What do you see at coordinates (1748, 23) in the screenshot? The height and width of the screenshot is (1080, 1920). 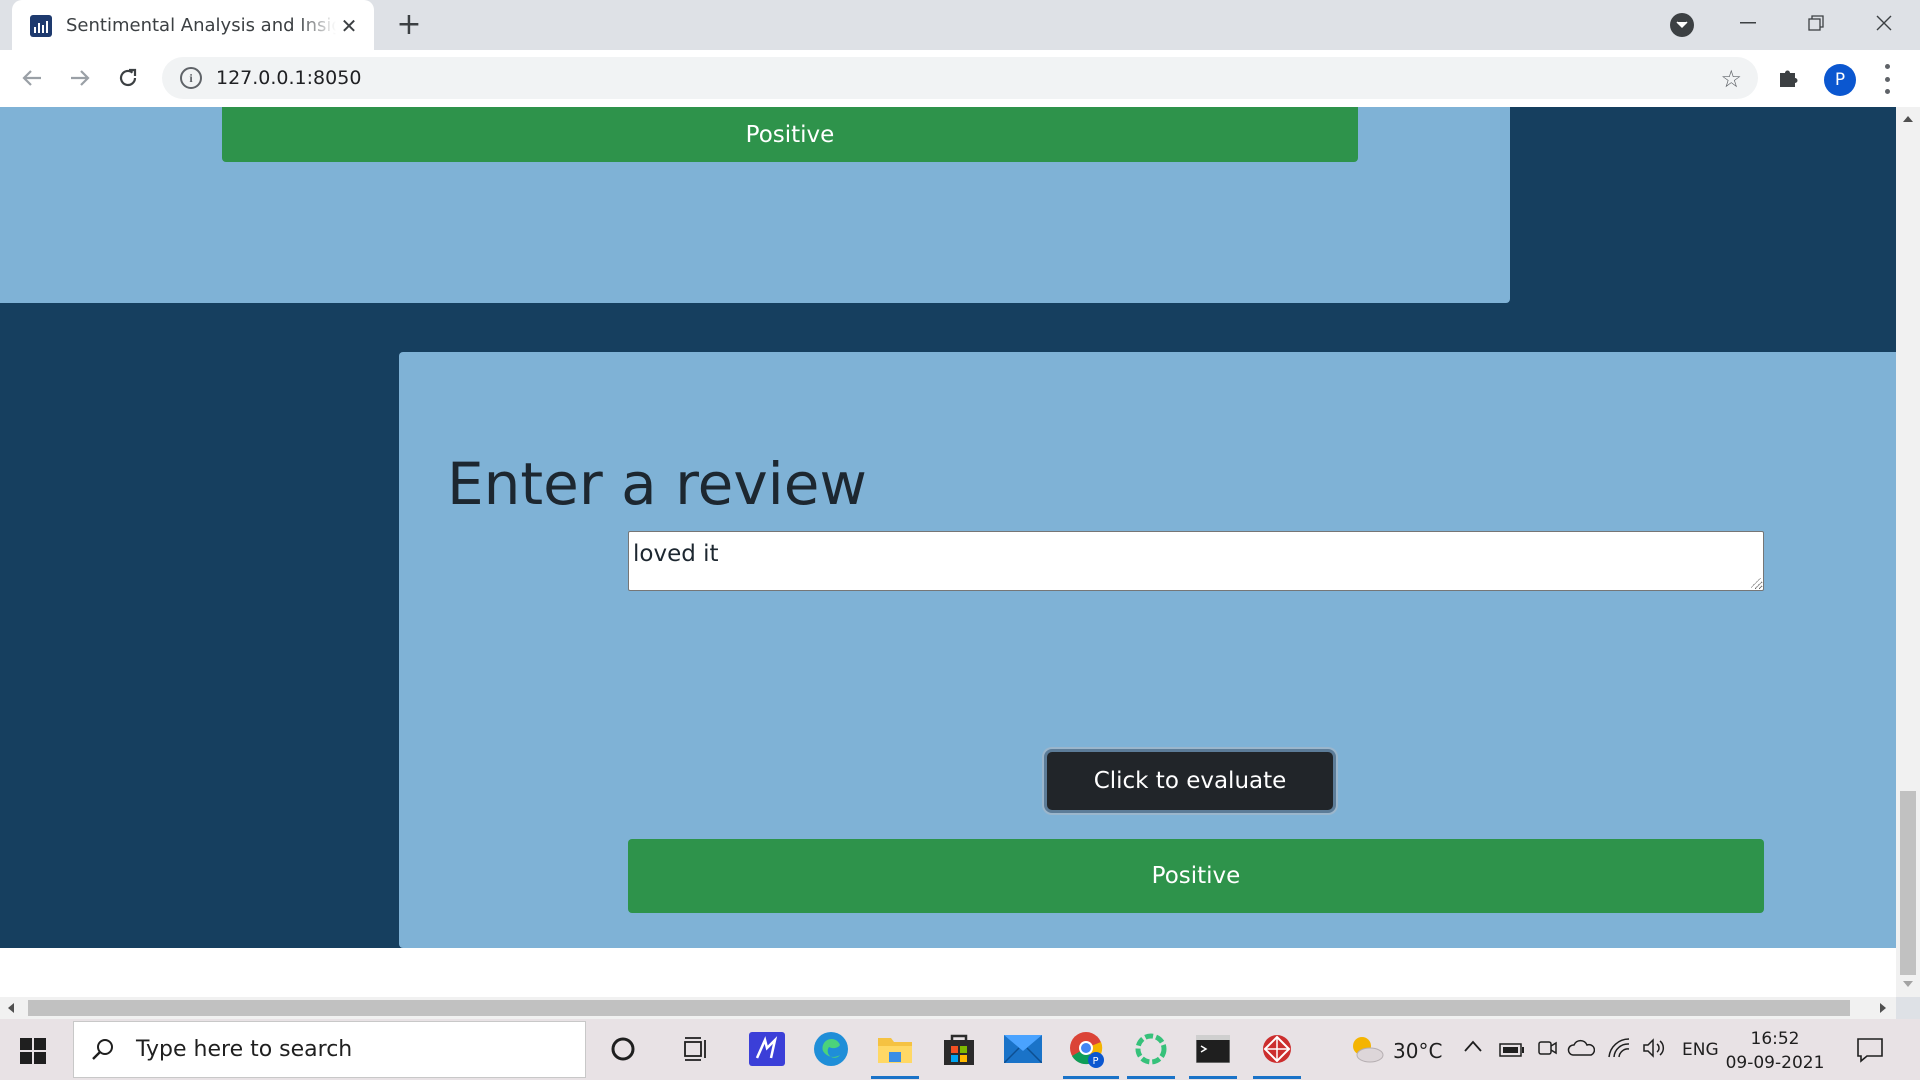 I see `minimize-icon` at bounding box center [1748, 23].